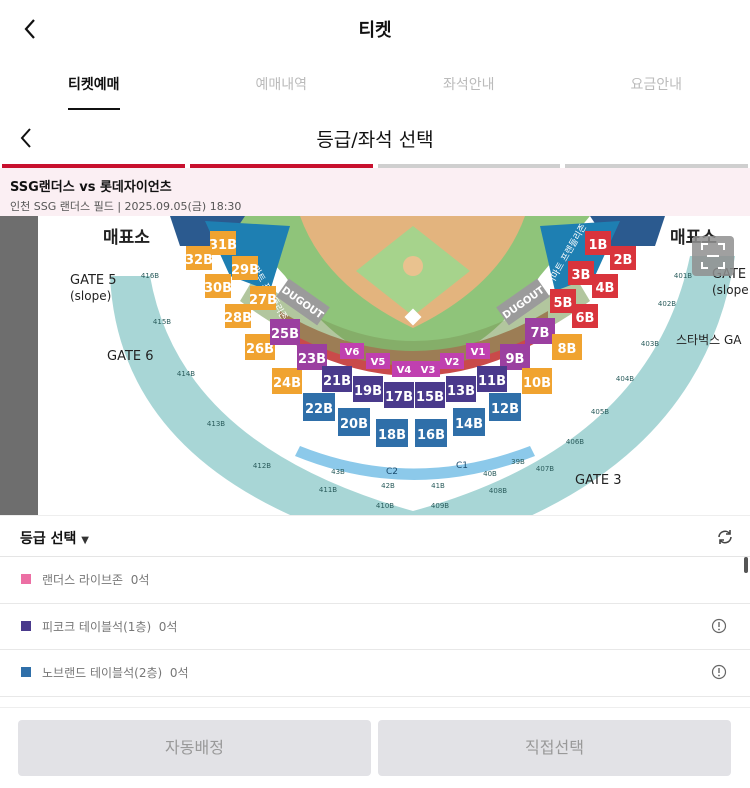 Image resolution: width=750 pixels, height=788 pixels. What do you see at coordinates (375, 673) in the screenshot?
I see `grade-row-nobrand-table: 노브랜드 테이블석(2층) 0석` at bounding box center [375, 673].